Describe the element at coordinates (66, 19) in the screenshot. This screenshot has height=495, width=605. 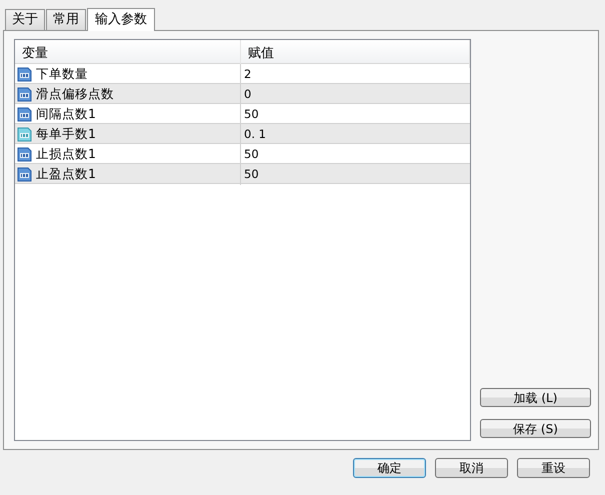
I see `tab: 常用` at that location.